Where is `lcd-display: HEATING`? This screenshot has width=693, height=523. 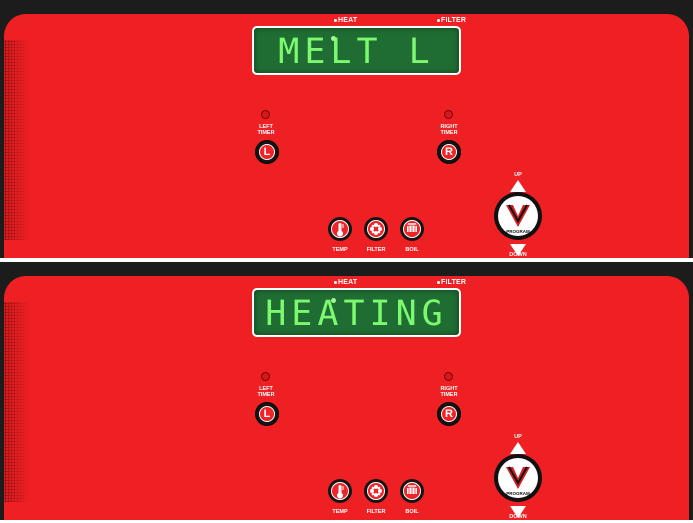
lcd-display: HEATING is located at coordinates (356, 312).